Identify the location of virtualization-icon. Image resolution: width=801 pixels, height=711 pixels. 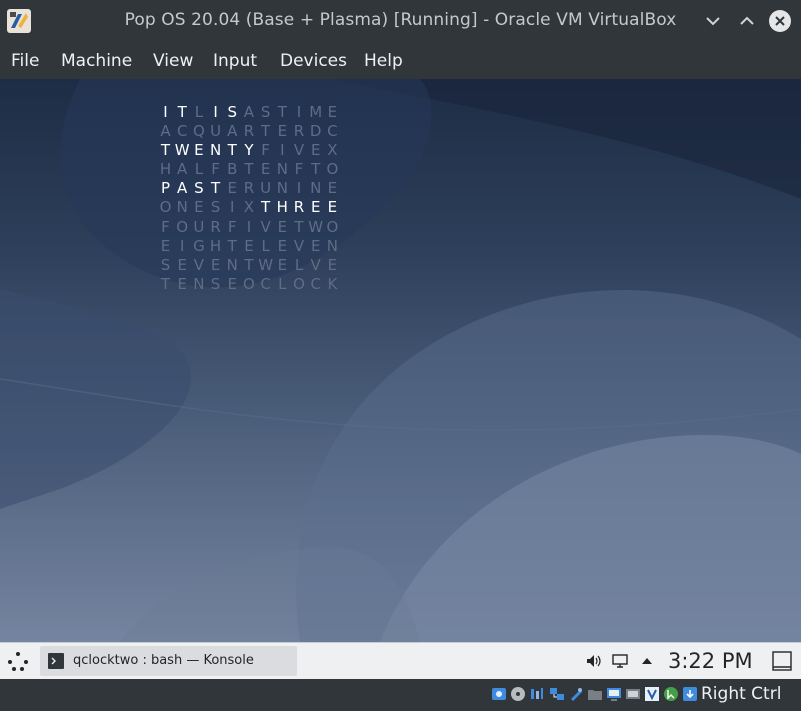
(652, 694).